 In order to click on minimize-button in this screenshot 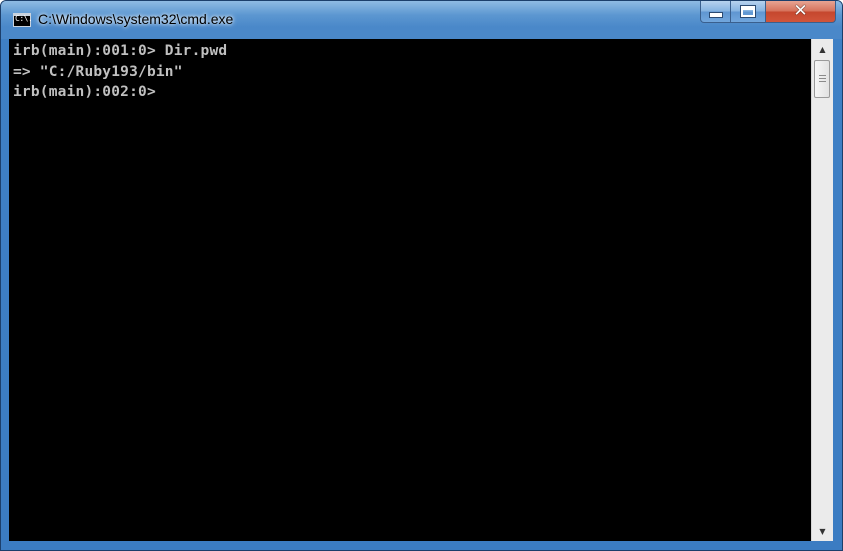, I will do `click(715, 12)`.